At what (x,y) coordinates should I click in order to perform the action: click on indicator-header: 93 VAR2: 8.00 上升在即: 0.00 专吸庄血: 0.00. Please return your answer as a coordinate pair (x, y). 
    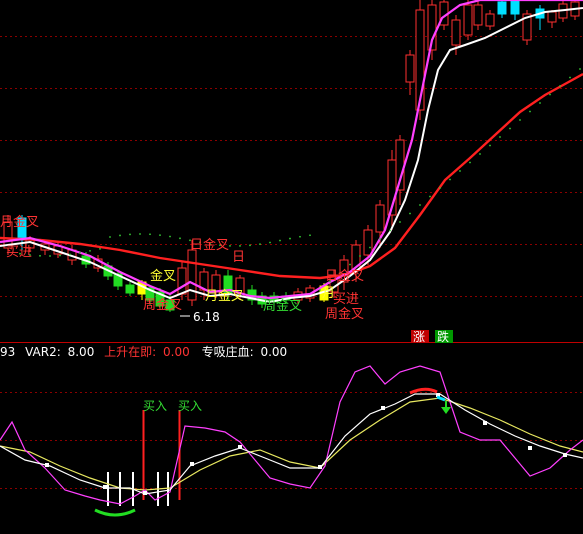
    Looking at the image, I should click on (143, 351).